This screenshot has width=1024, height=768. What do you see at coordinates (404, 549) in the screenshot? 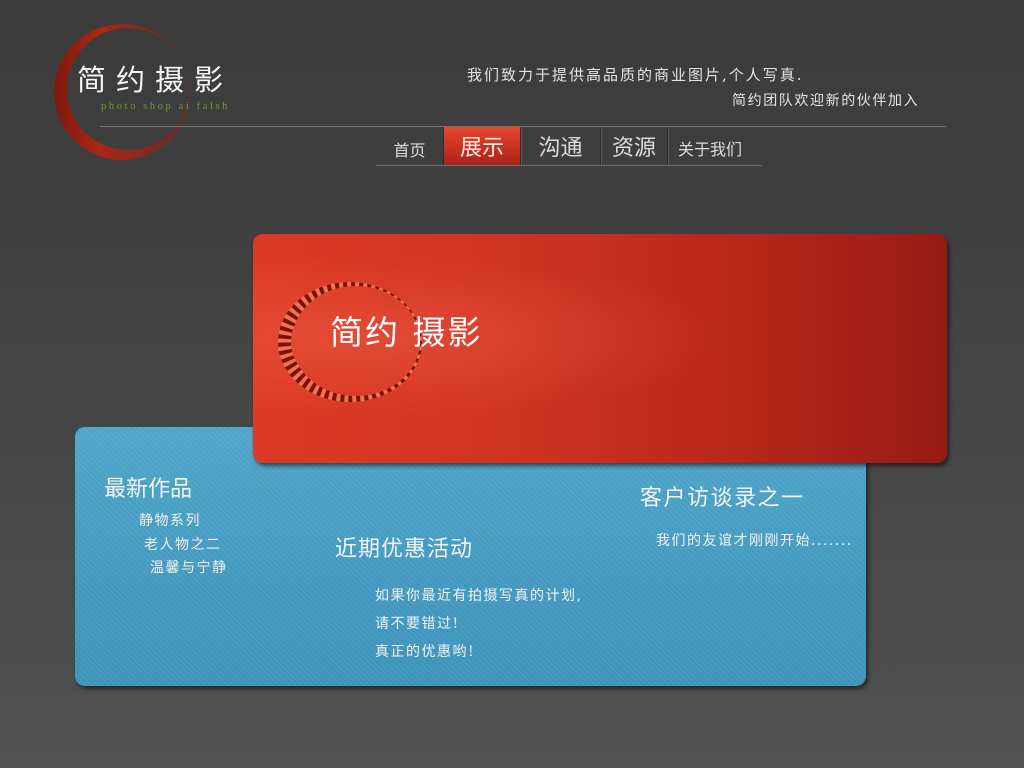
I see `promotion-heading: 近期优惠活动` at bounding box center [404, 549].